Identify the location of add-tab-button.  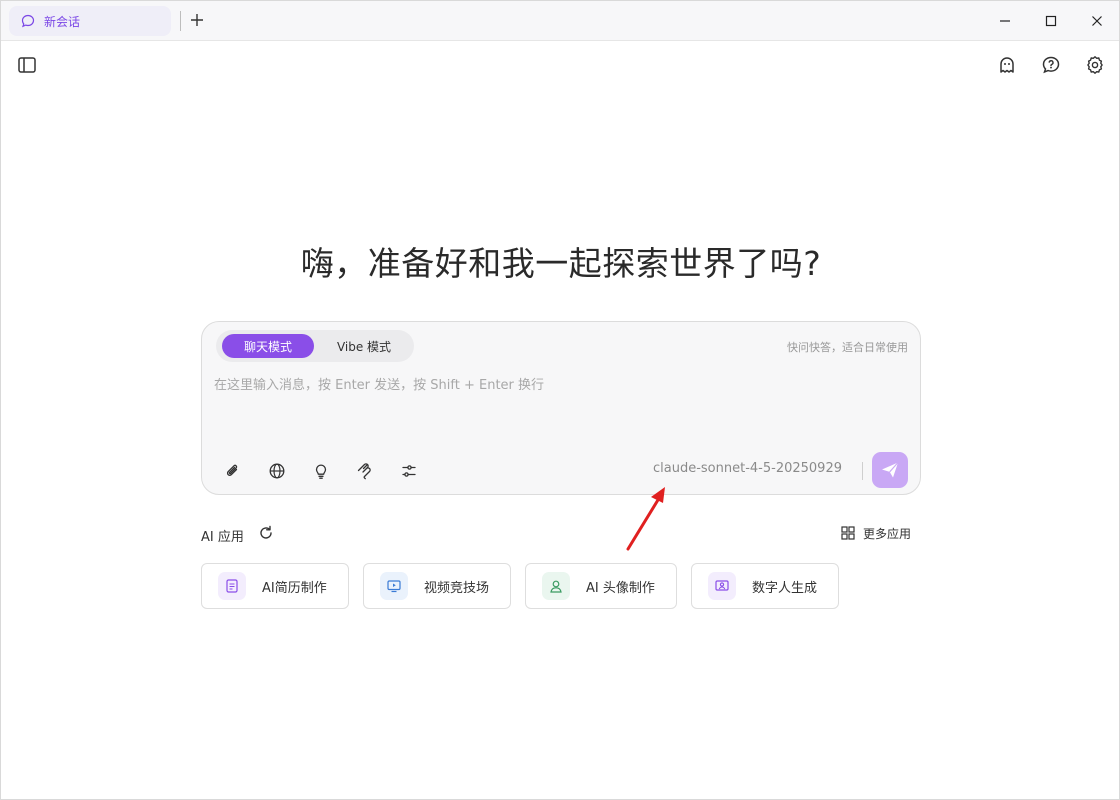
(197, 20).